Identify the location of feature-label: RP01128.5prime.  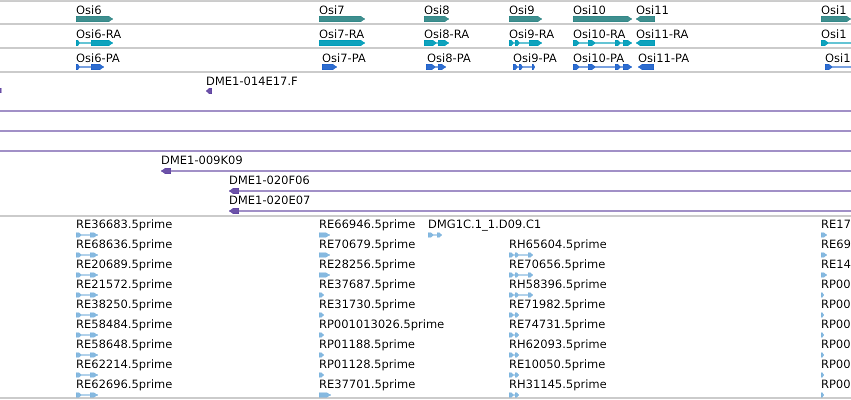
(367, 364).